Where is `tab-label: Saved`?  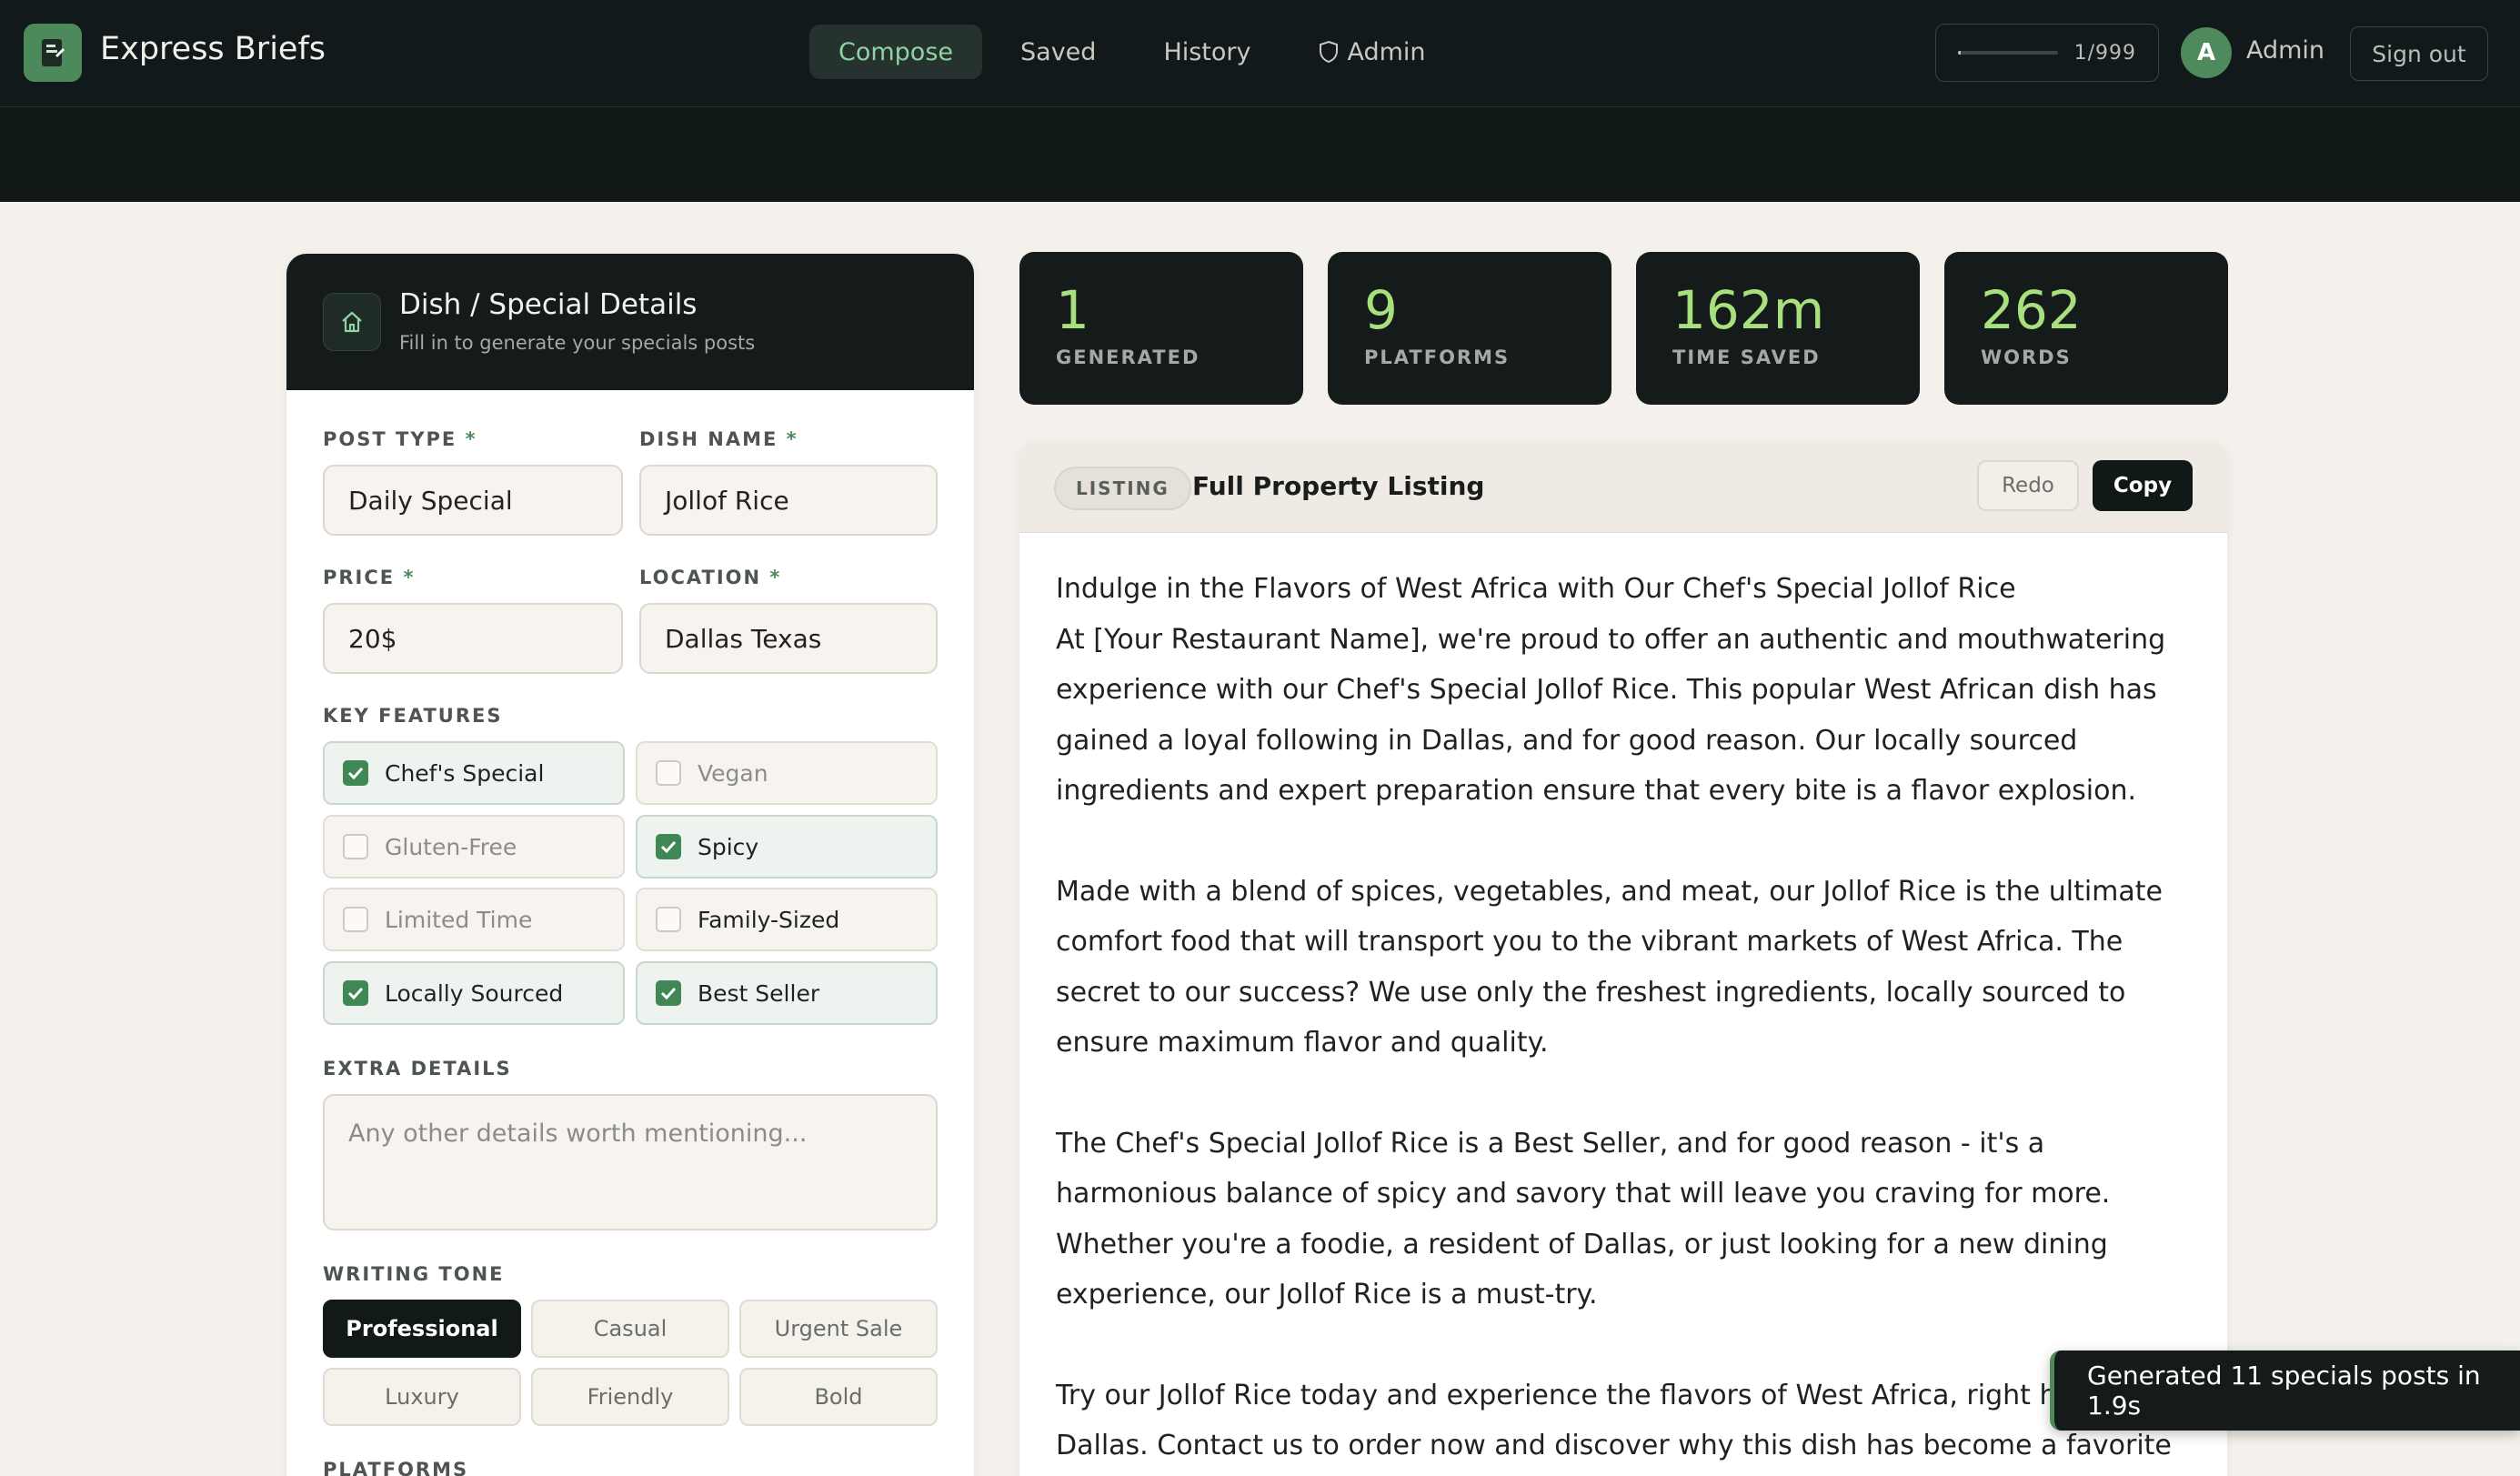 tab-label: Saved is located at coordinates (1059, 51).